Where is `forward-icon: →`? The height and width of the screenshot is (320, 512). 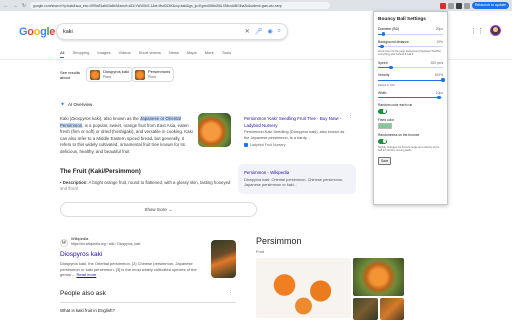 forward-icon: → is located at coordinates (15, 6).